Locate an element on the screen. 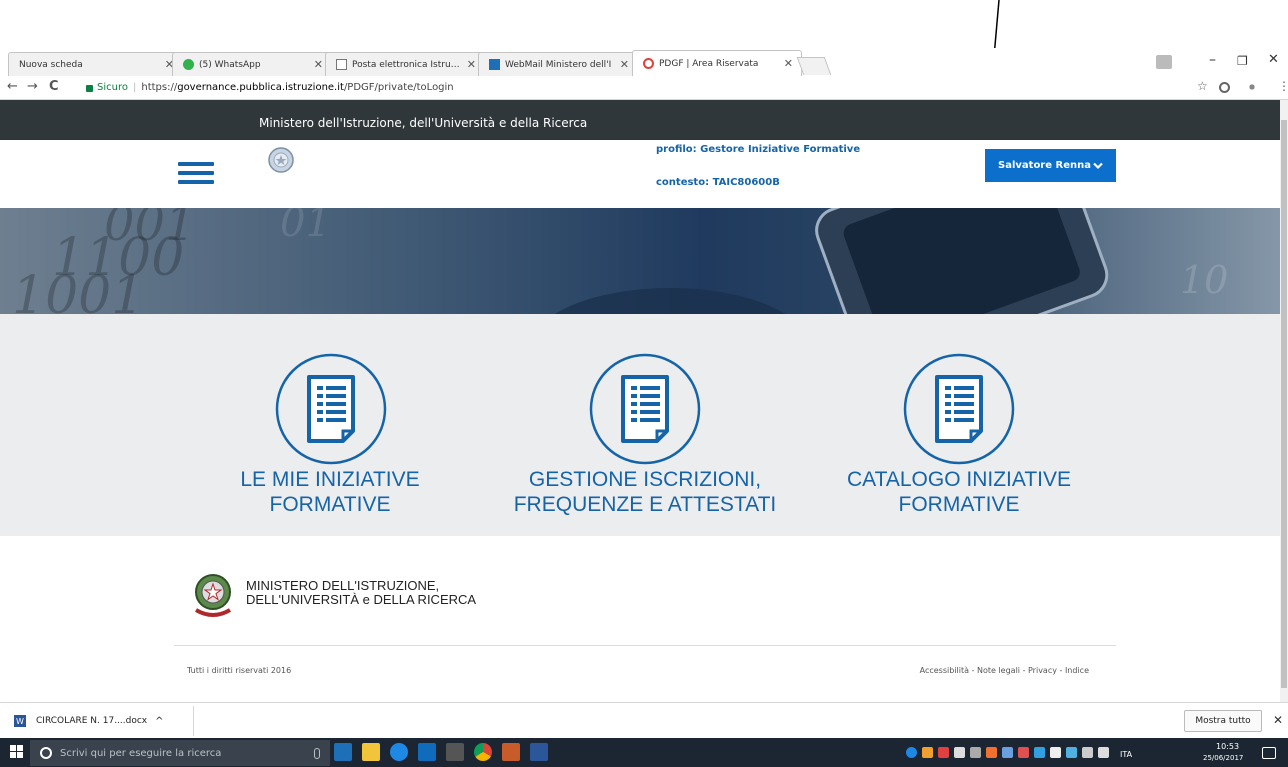  pdgf-icon is located at coordinates (648, 63).